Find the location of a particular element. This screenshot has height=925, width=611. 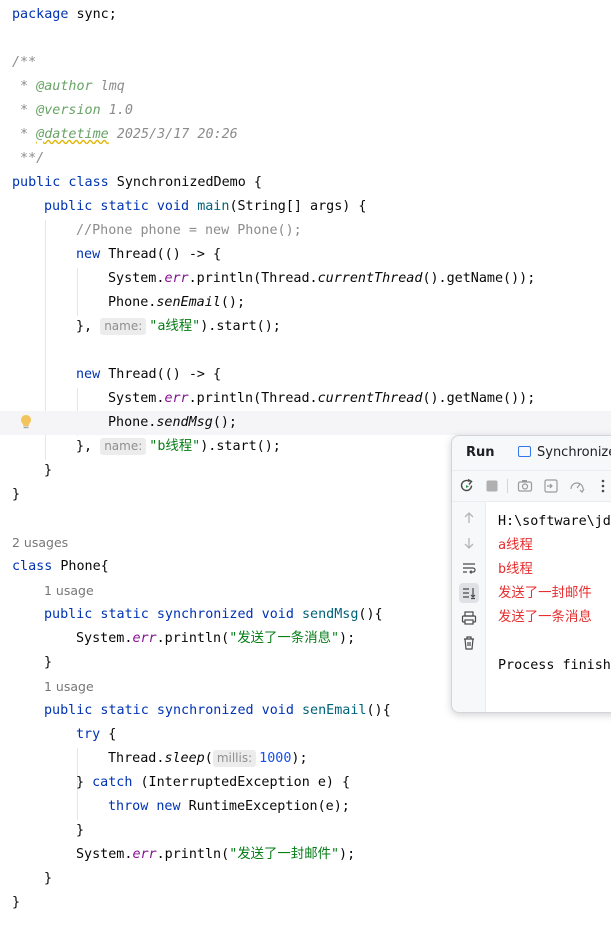

code-line-thread-a: new Thread(() -> { is located at coordinates (149, 254).